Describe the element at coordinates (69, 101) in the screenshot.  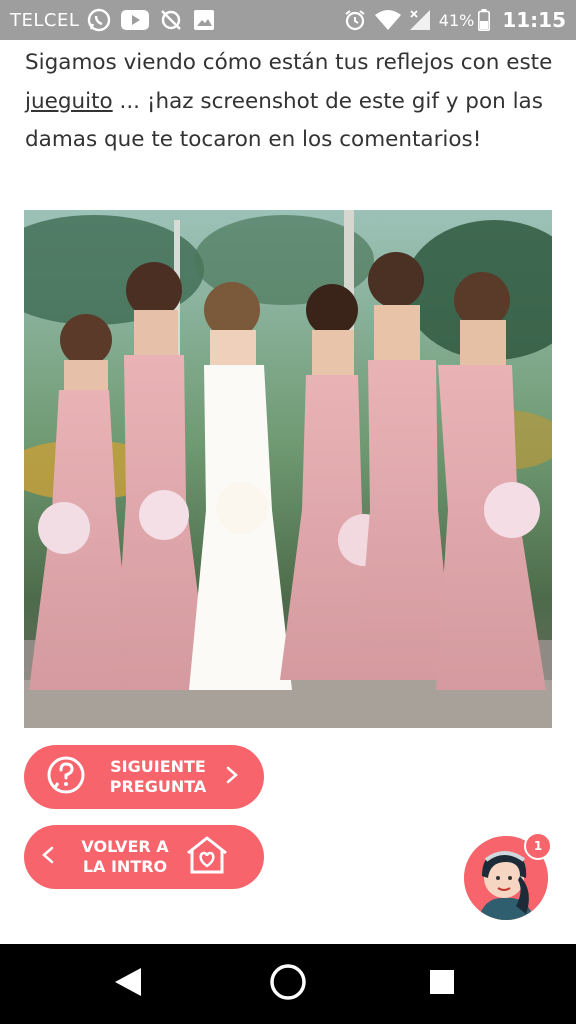
I see `jueguito-link: jueguito` at that location.